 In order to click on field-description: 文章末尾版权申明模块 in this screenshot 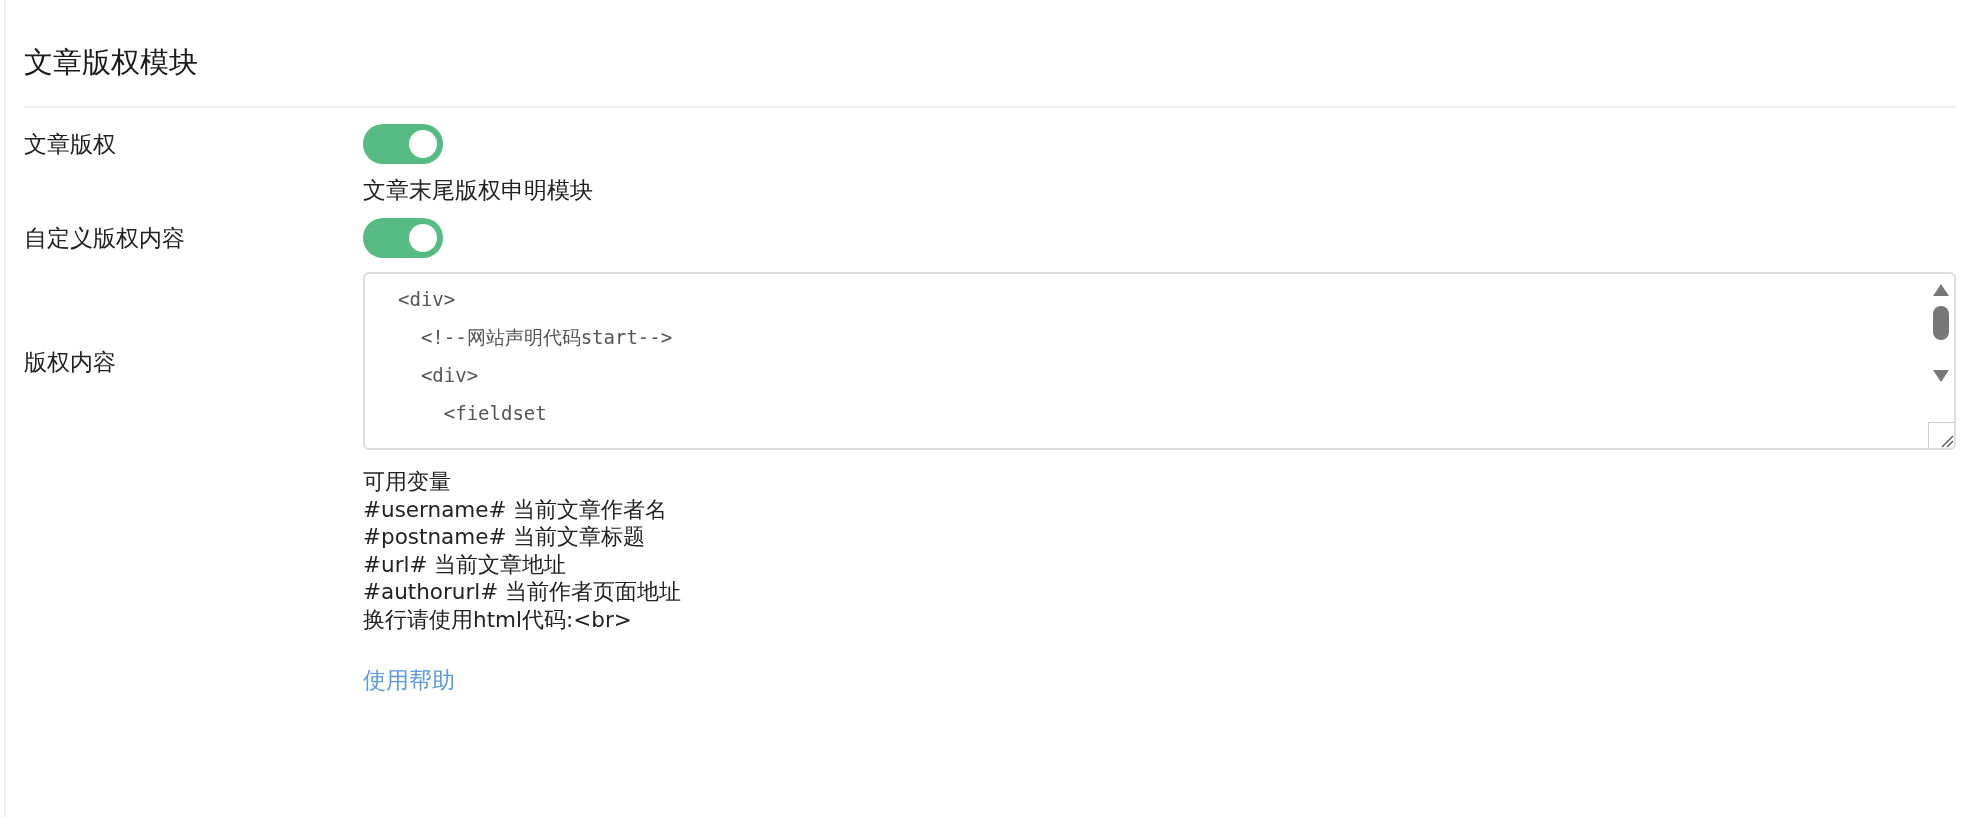, I will do `click(478, 190)`.